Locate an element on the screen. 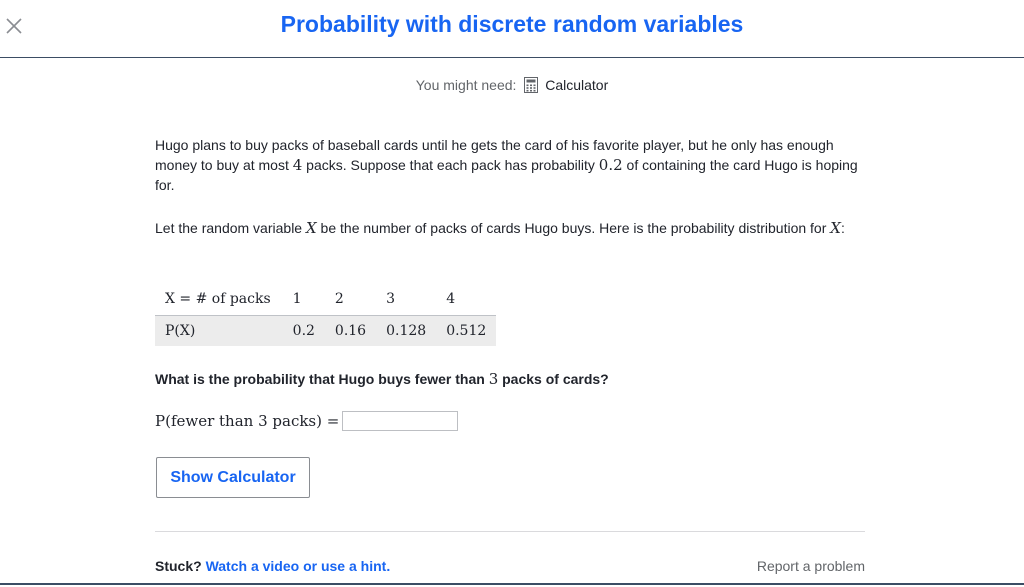 The width and height of the screenshot is (1024, 587). table-cell: 0.16 is located at coordinates (350, 330).